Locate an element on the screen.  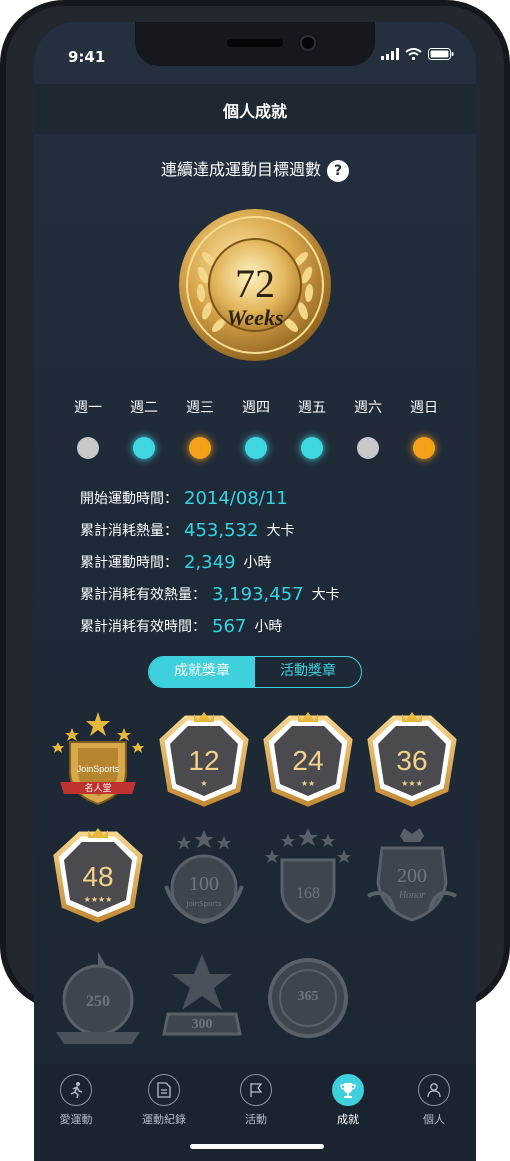
week-days: 週一 週二 週三 週四 週五 週六 週日 is located at coordinates (256, 428).